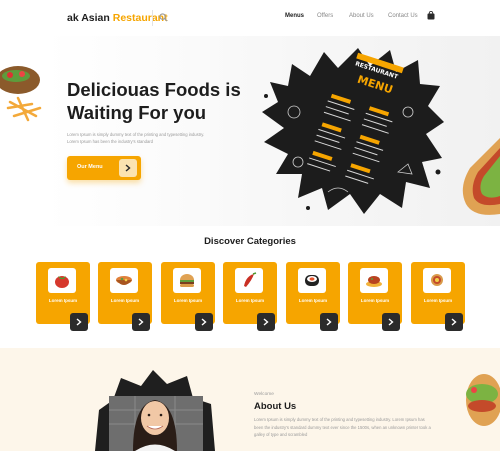 This screenshot has height=451, width=500. I want to click on bbq-icon, so click(374, 281).